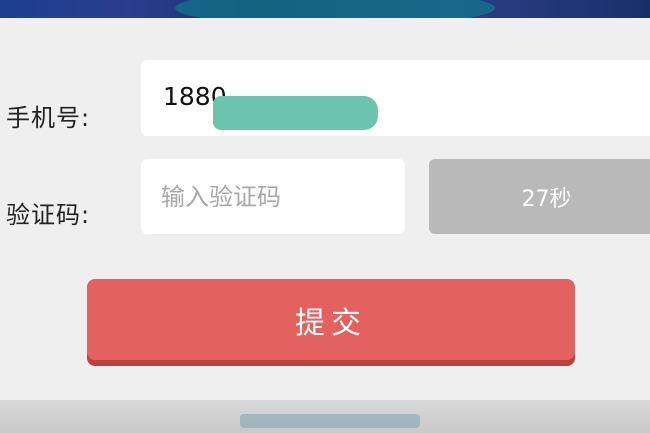 The height and width of the screenshot is (433, 650). Describe the element at coordinates (330, 421) in the screenshot. I see `background-graphic` at that location.